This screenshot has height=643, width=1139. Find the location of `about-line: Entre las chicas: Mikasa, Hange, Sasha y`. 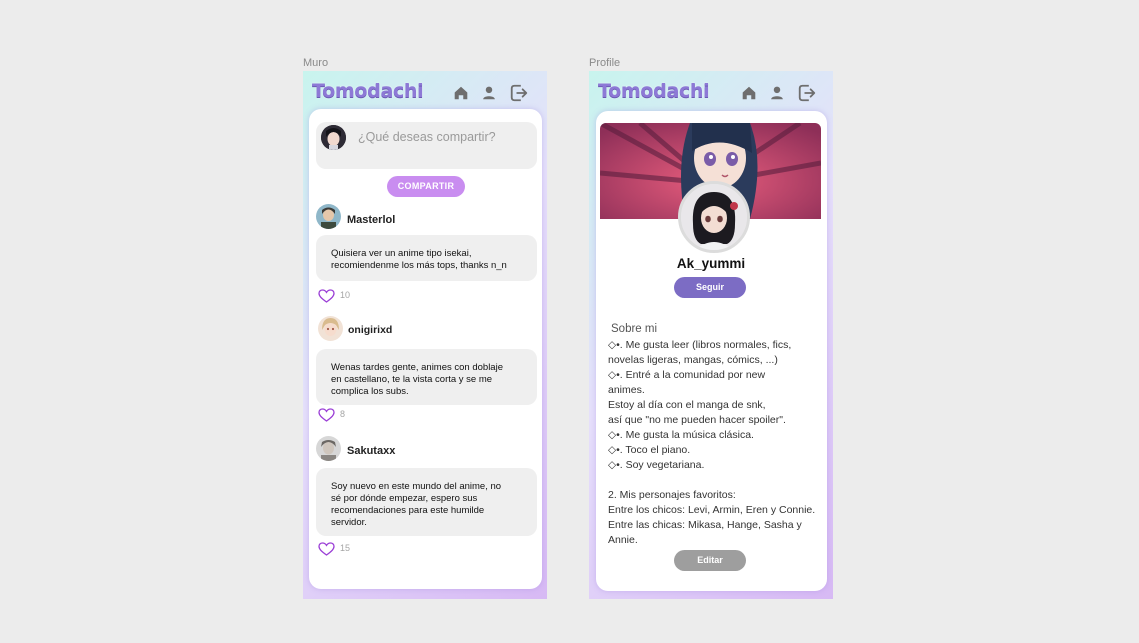

about-line: Entre las chicas: Mikasa, Hange, Sasha y is located at coordinates (705, 525).